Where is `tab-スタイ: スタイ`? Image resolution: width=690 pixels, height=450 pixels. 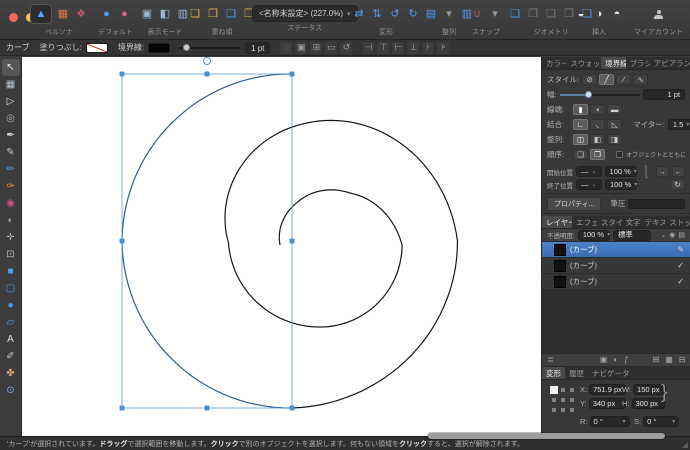 tab-スタイ: スタイ is located at coordinates (609, 222).